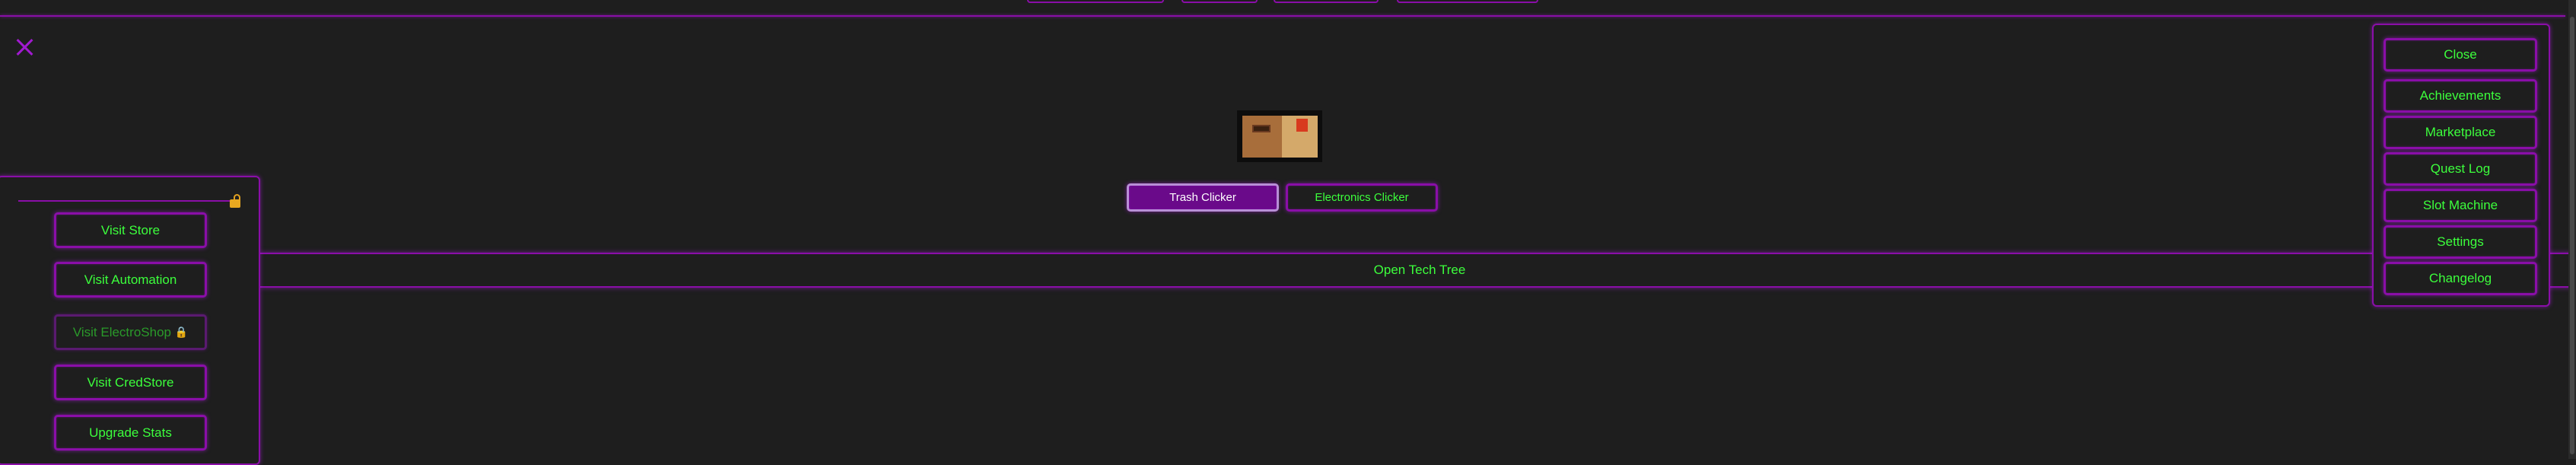 This screenshot has height=465, width=2576. I want to click on unlock-padlock-icon, so click(236, 201).